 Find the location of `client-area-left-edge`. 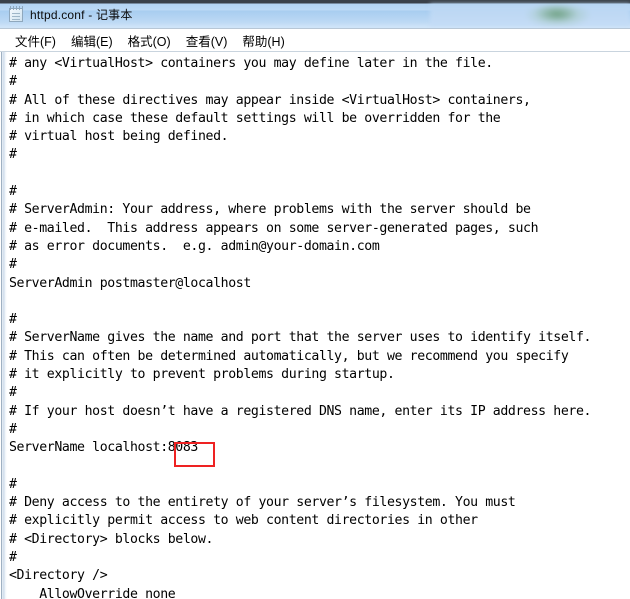

client-area-left-edge is located at coordinates (3, 325).